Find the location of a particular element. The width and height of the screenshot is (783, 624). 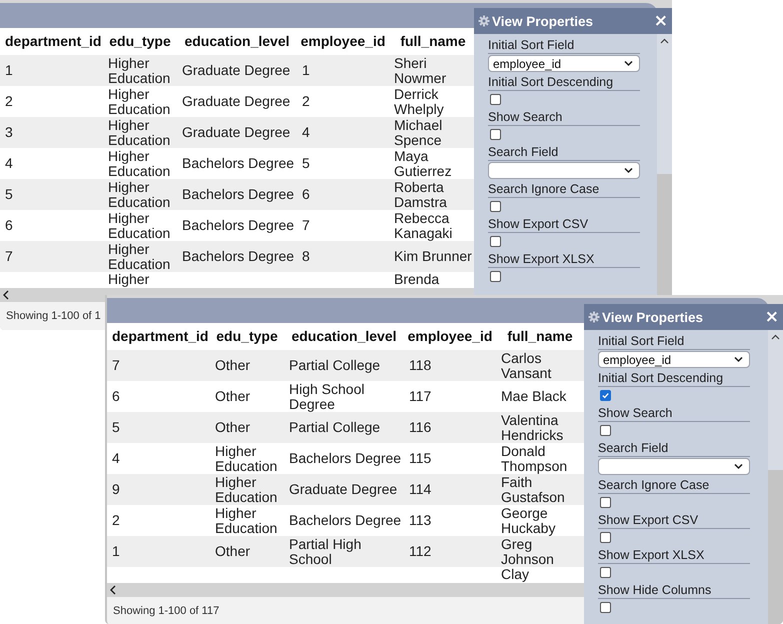

table-cell-text: 115 is located at coordinates (420, 458).